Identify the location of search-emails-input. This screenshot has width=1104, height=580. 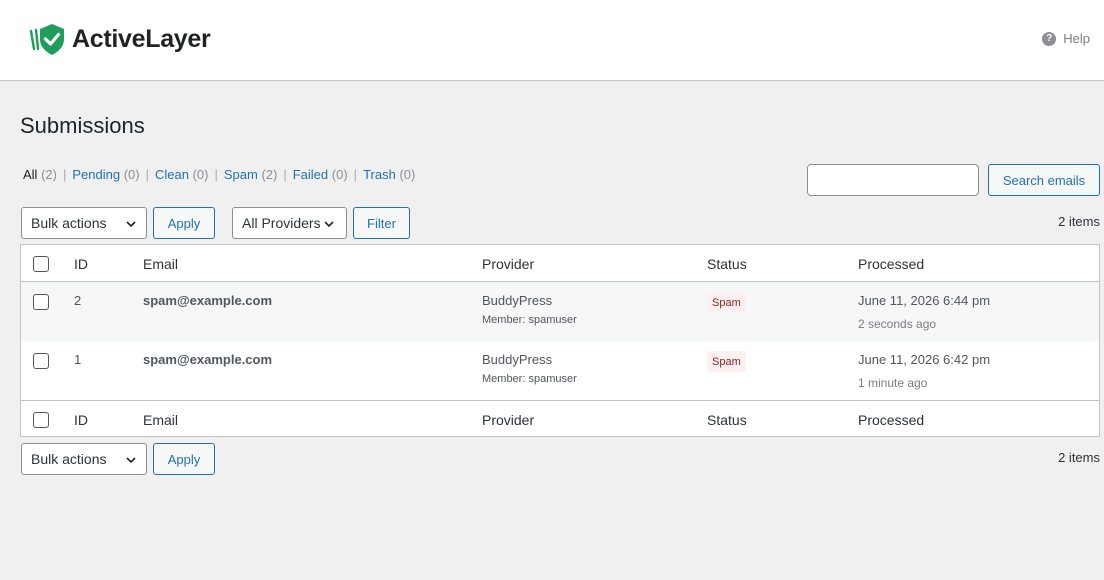
(893, 180).